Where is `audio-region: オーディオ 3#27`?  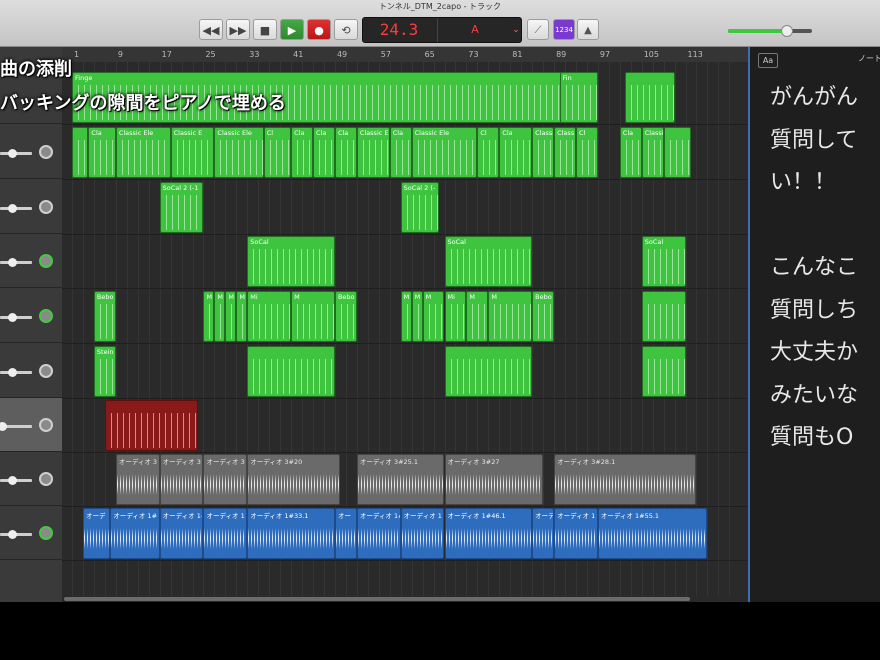
audio-region: オーディオ 3#27 is located at coordinates (494, 479).